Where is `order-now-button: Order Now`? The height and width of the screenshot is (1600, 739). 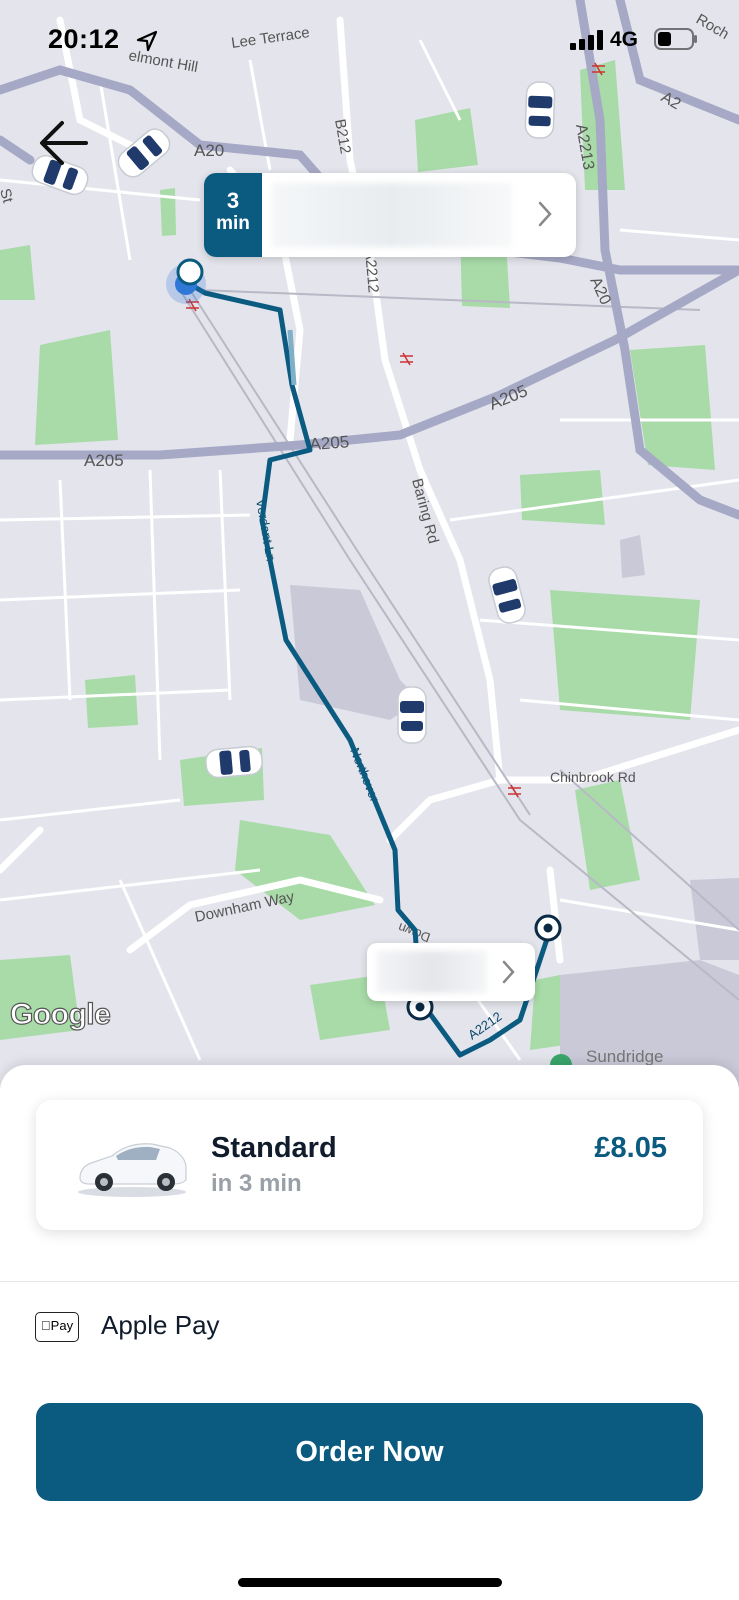 order-now-button: Order Now is located at coordinates (369, 1452).